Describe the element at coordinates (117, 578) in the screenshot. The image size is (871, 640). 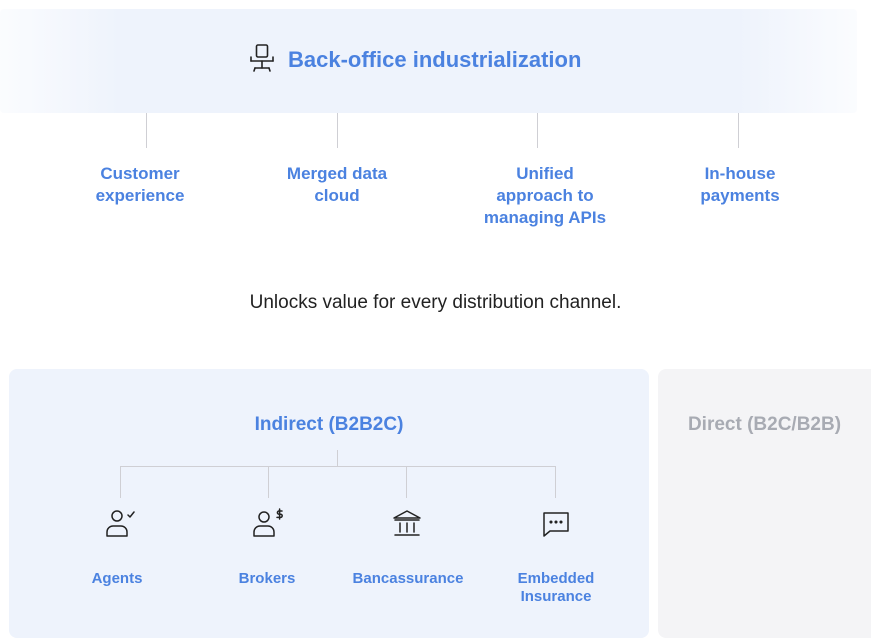
I see `channel-label-agents: Agents` at that location.